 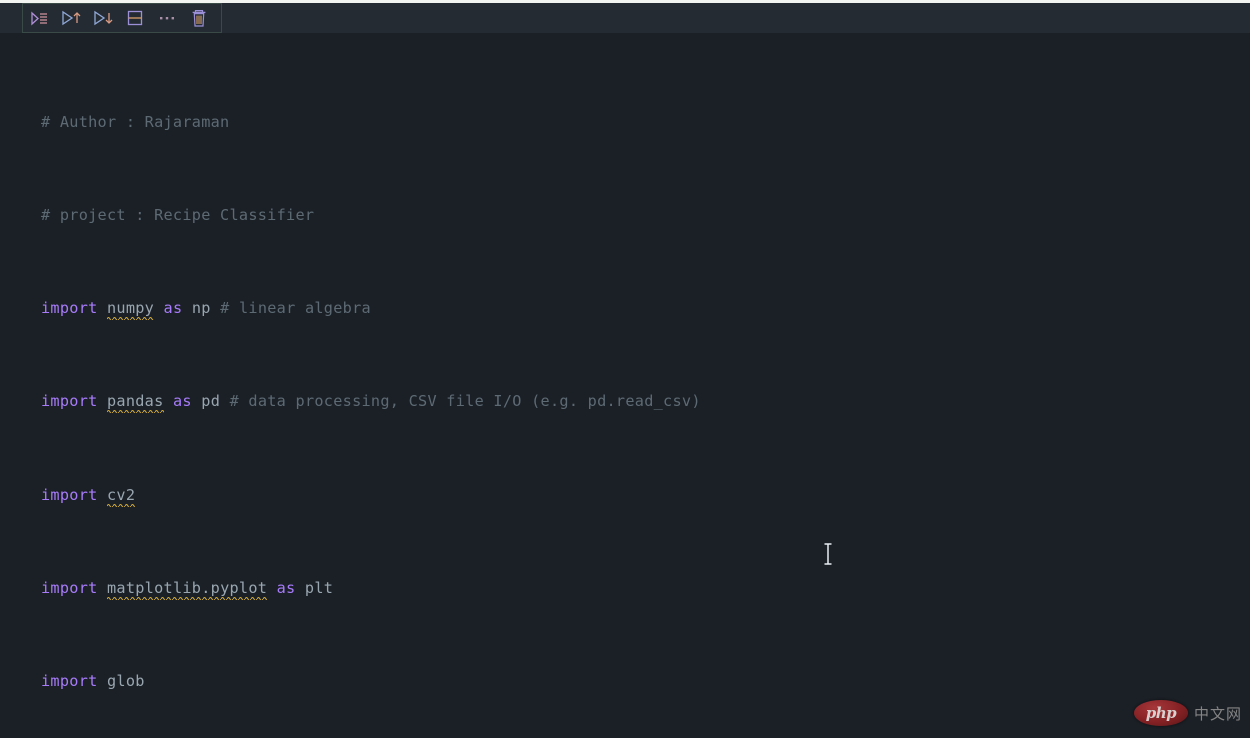 What do you see at coordinates (625, 18) in the screenshot?
I see `cell-toolbar` at bounding box center [625, 18].